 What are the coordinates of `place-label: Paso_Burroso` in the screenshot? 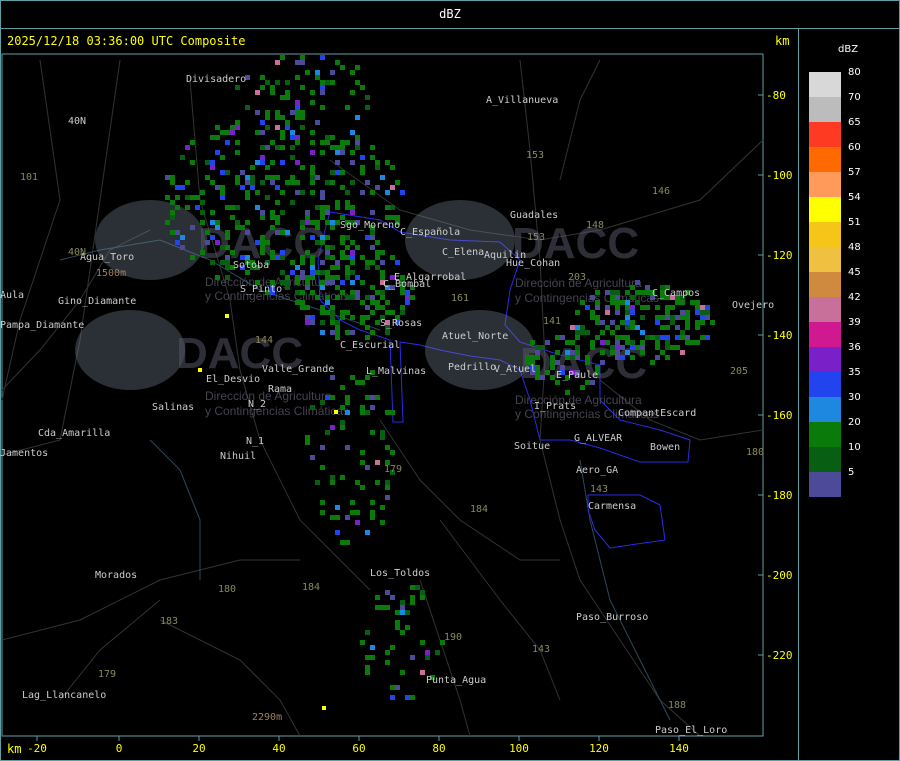 It's located at (612, 617).